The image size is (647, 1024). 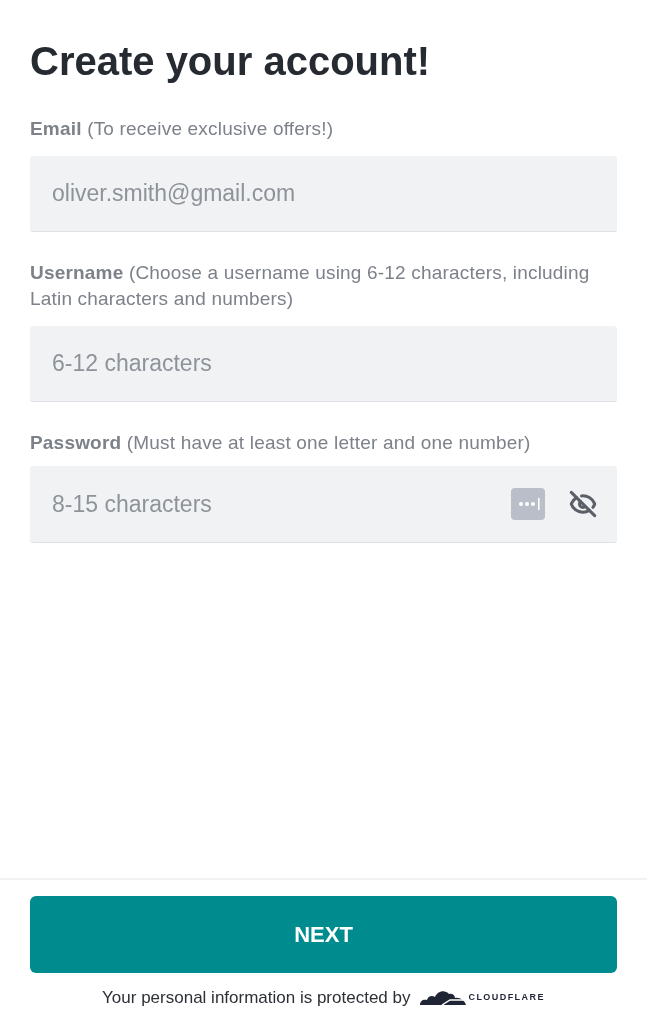 What do you see at coordinates (323, 364) in the screenshot?
I see `input-field: 6-12 characters` at bounding box center [323, 364].